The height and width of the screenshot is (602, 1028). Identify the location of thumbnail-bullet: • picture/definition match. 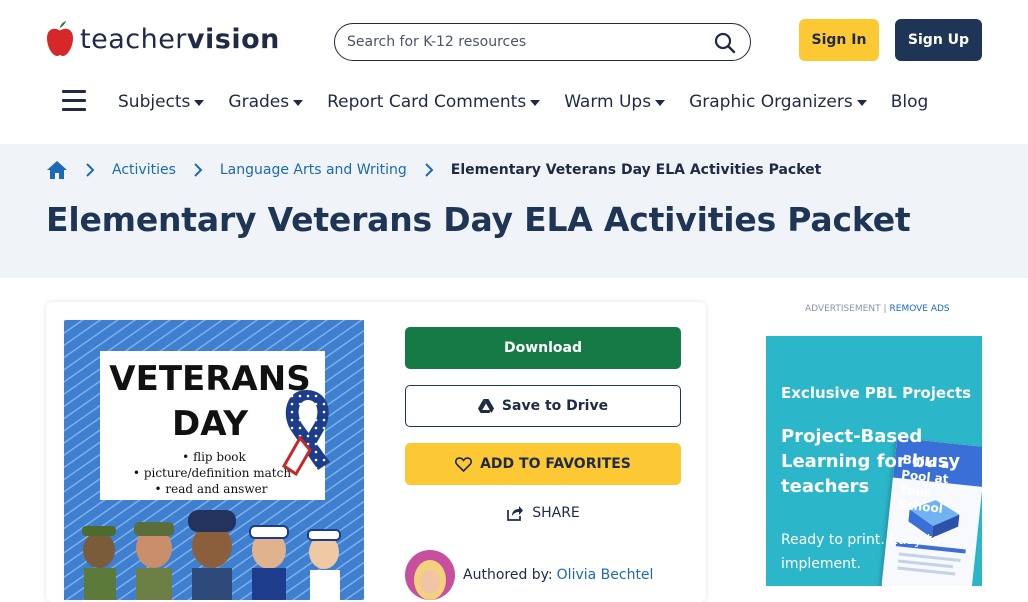
(212, 473).